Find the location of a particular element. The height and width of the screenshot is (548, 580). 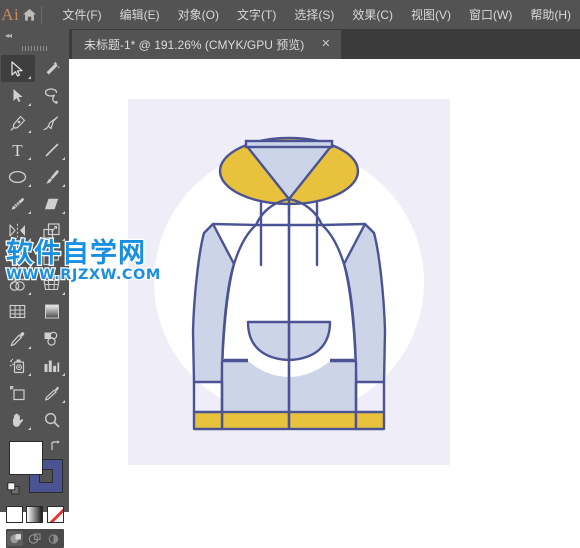

eraser-tool-icon is located at coordinates (52, 203).